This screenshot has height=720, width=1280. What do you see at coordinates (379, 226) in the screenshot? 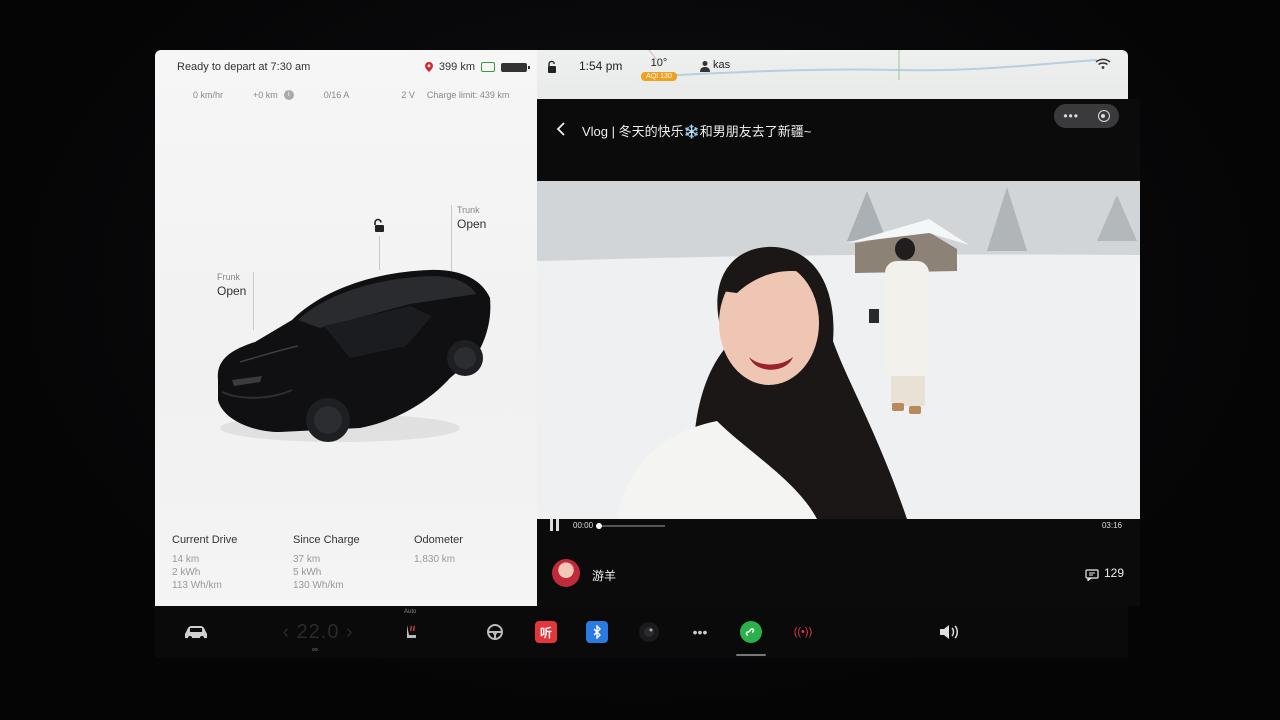
I see `unlock-icon` at bounding box center [379, 226].